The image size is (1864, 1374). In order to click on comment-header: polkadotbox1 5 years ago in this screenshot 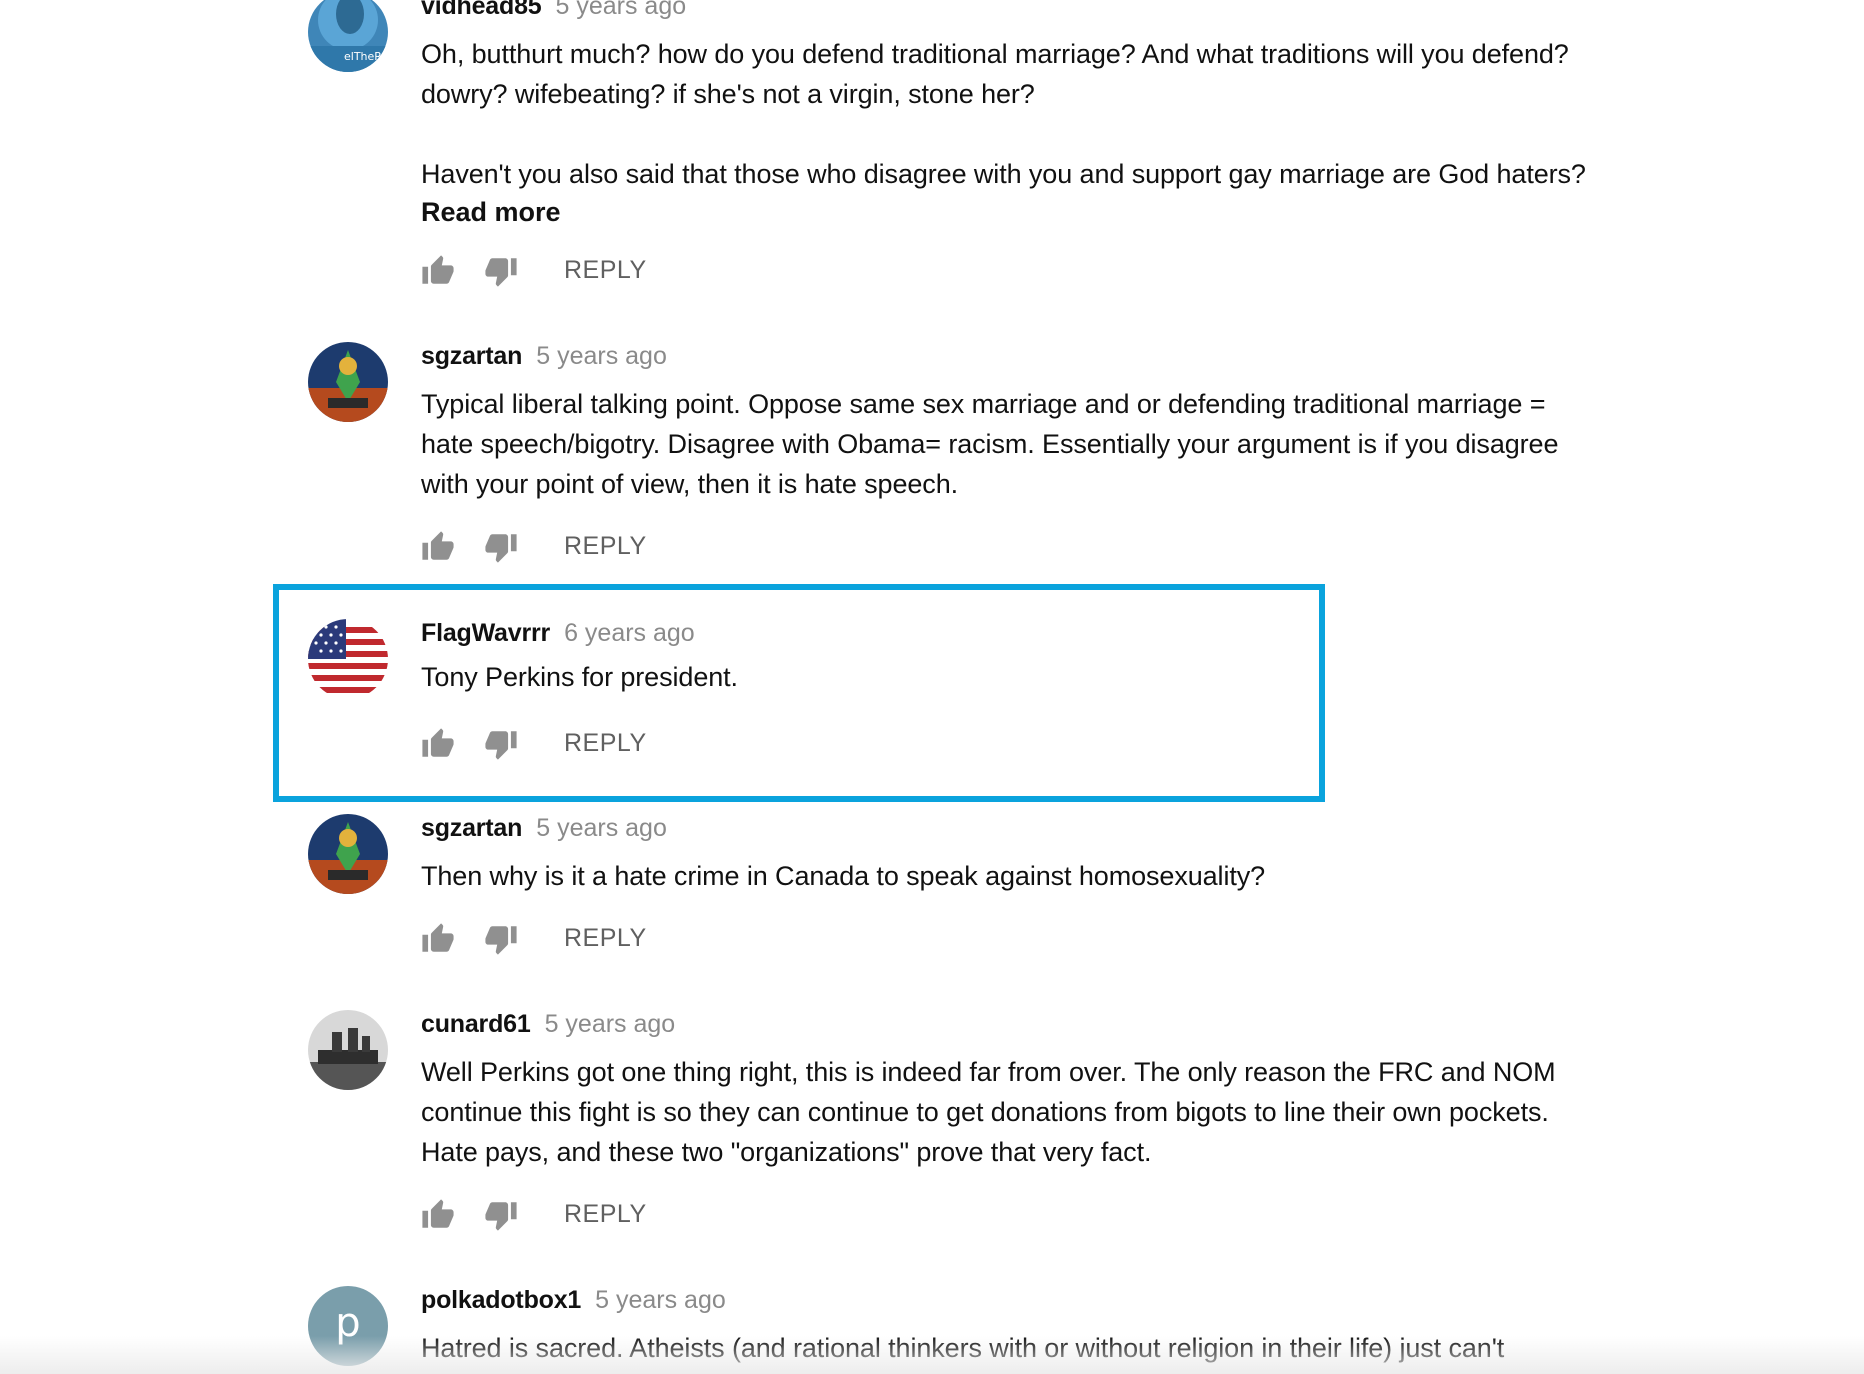, I will do `click(573, 1302)`.